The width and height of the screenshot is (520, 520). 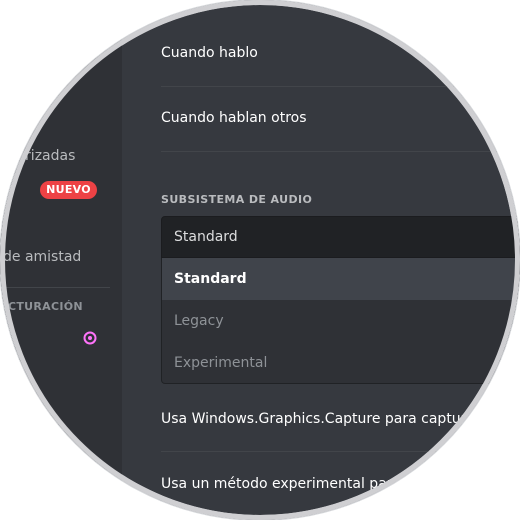 I want to click on sidebar-item-server-booster: dor, so click(x=14, y=370).